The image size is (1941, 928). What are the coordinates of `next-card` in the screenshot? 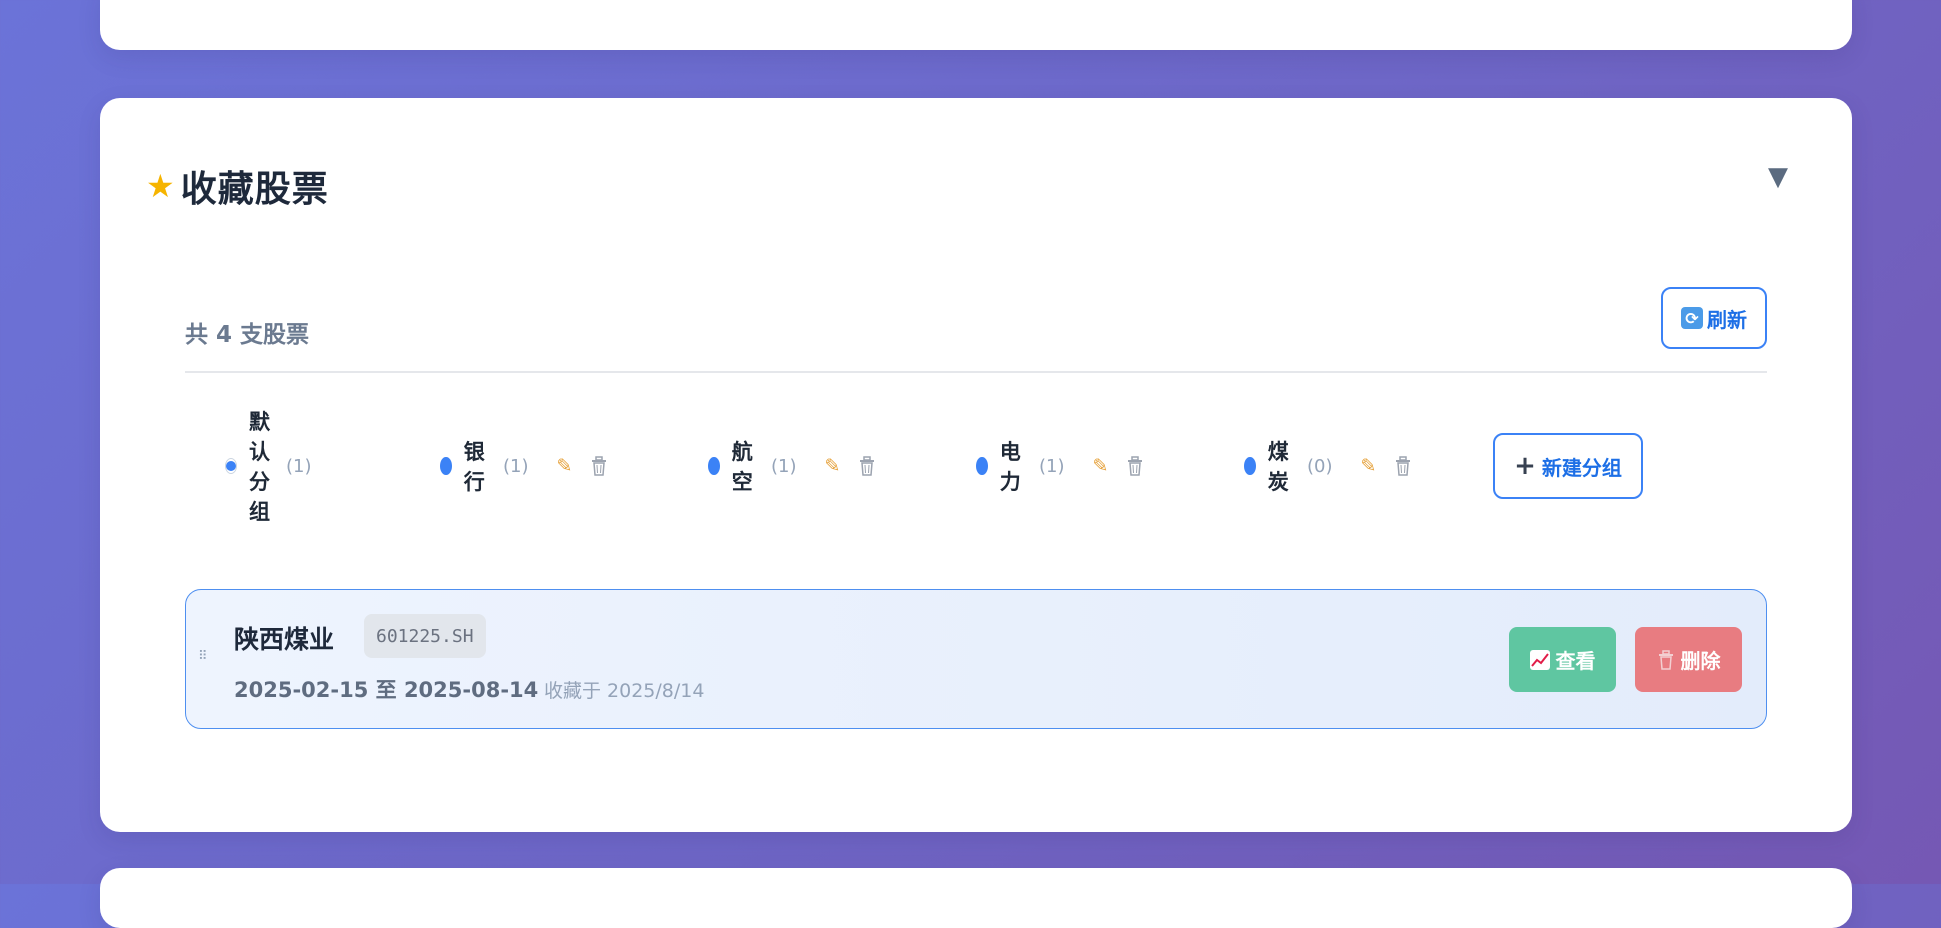 It's located at (976, 898).